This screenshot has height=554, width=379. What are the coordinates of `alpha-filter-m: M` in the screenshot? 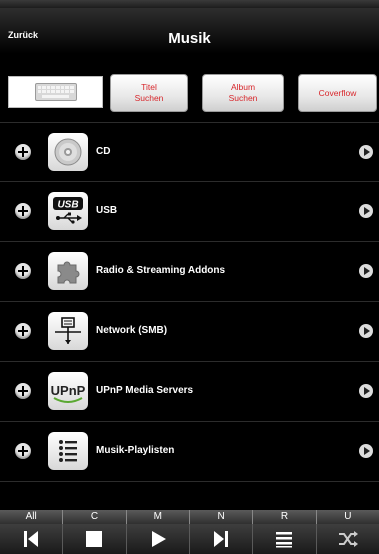 It's located at (158, 517).